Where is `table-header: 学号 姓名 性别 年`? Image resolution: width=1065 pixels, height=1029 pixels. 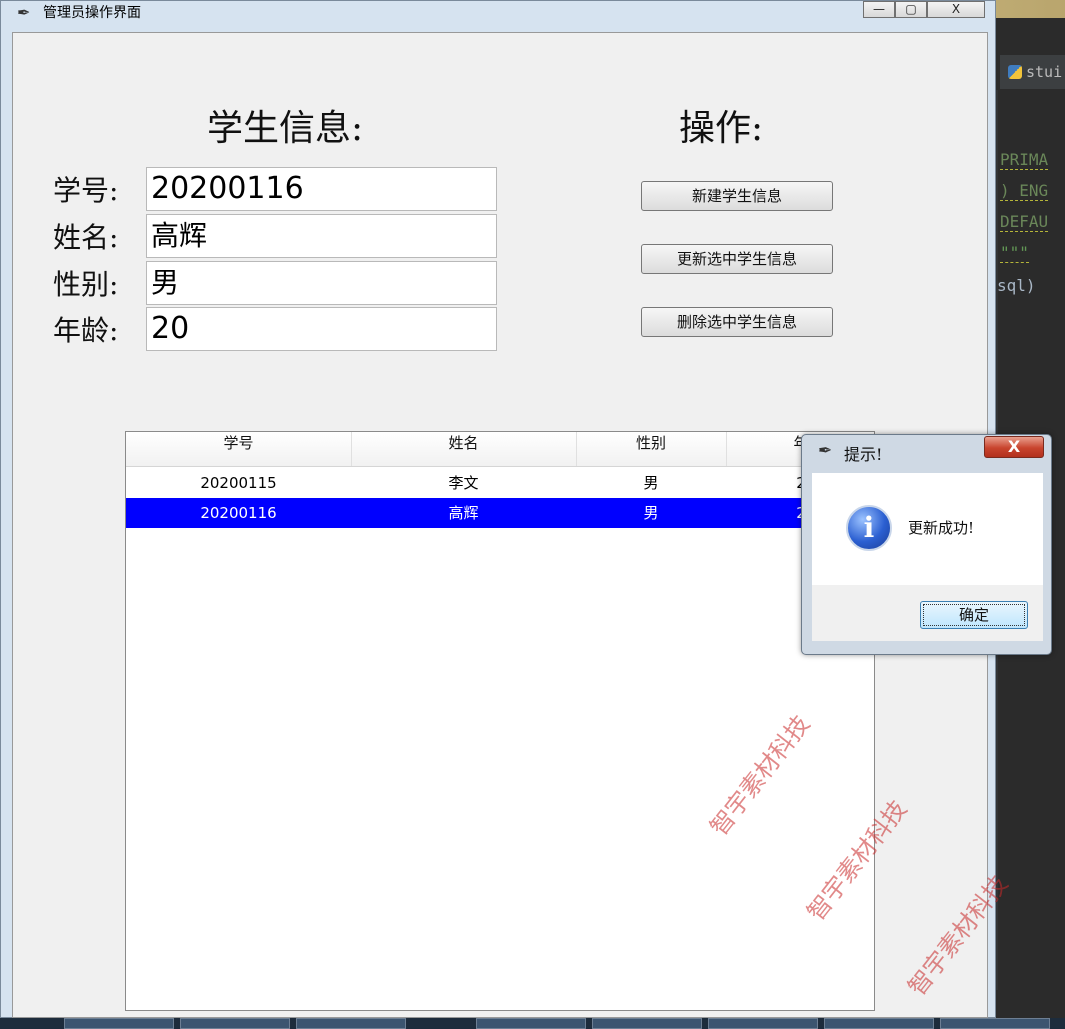 table-header: 学号 姓名 性别 年 is located at coordinates (500, 449).